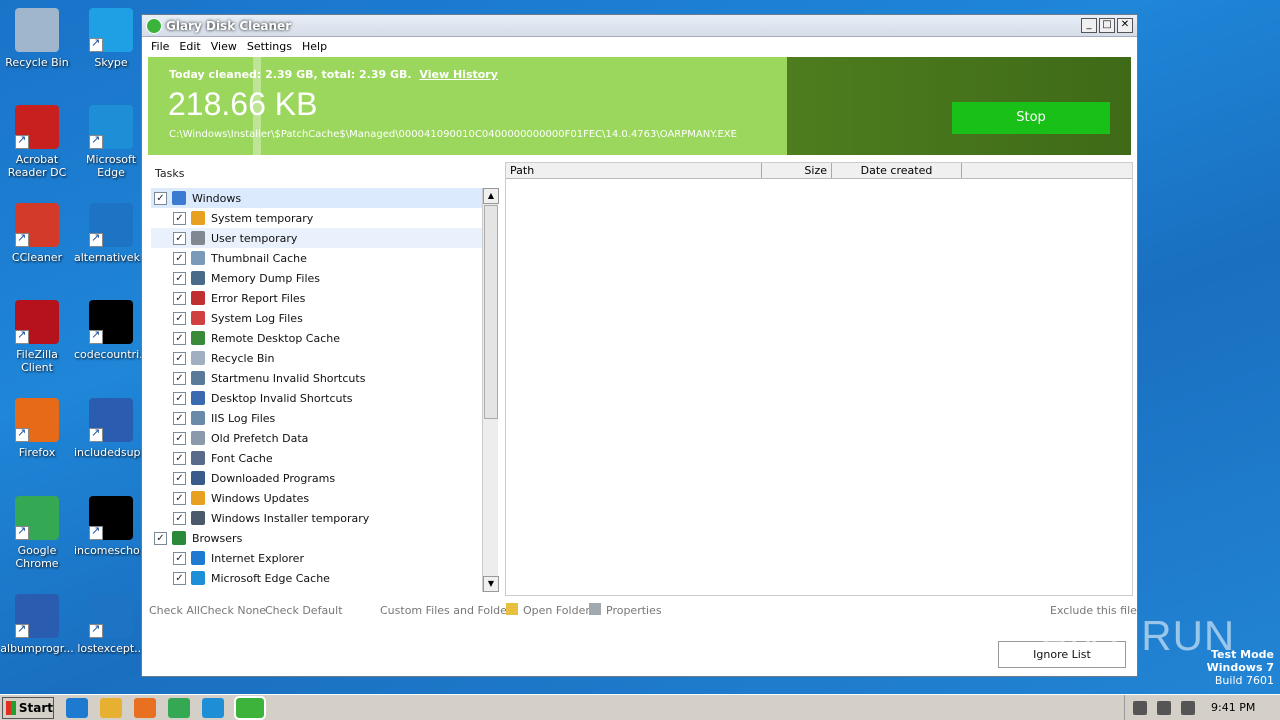 Image resolution: width=1280 pixels, height=720 pixels. I want to click on task-item: ✓ Old Prefetch Data, so click(317, 438).